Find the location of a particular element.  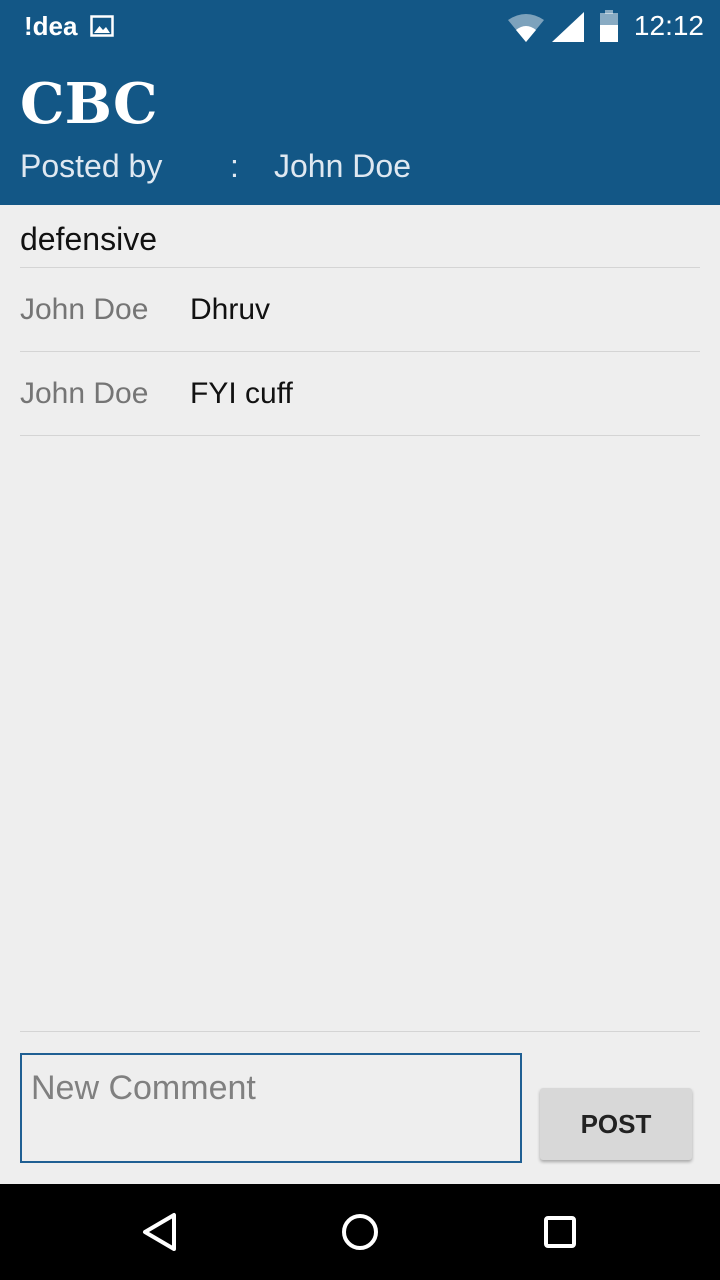

status-bar: !dea 12:12 is located at coordinates (360, 26).